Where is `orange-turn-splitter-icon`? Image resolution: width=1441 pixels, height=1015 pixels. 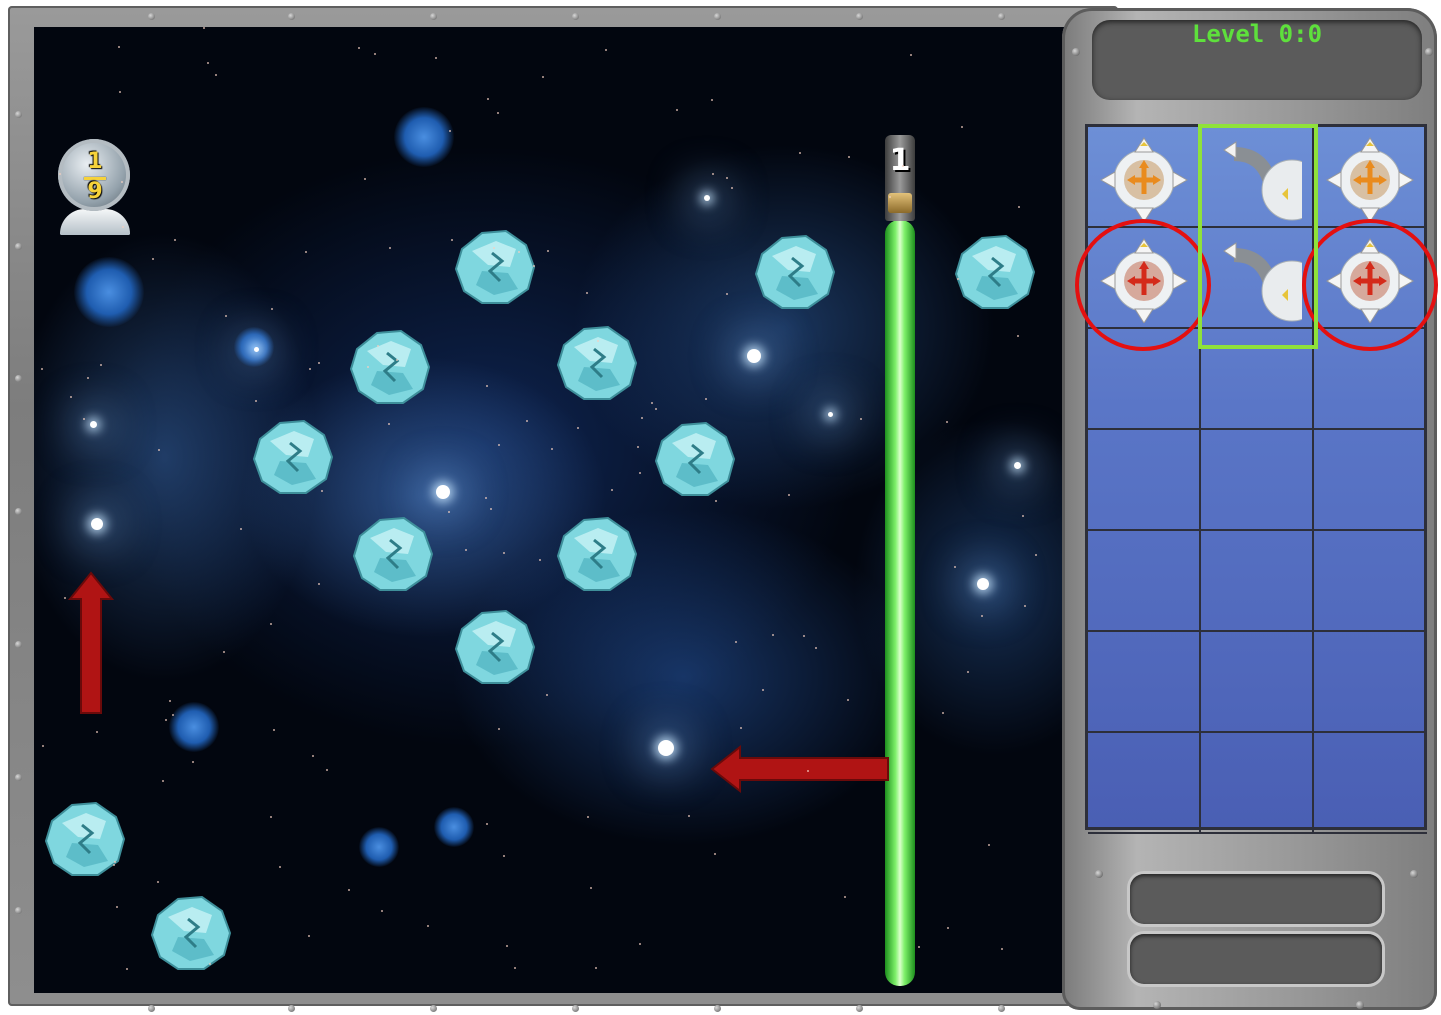 orange-turn-splitter-icon is located at coordinates (1144, 177).